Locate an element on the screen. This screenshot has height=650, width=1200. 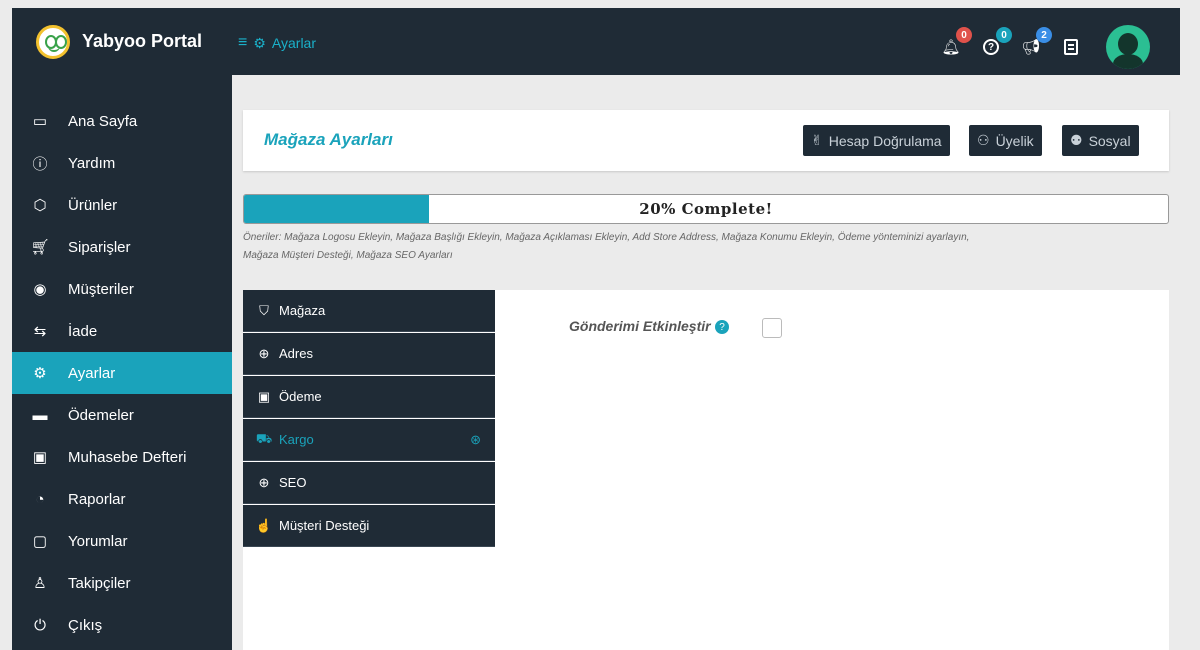
card-icon: ▬ is located at coordinates (40, 415).